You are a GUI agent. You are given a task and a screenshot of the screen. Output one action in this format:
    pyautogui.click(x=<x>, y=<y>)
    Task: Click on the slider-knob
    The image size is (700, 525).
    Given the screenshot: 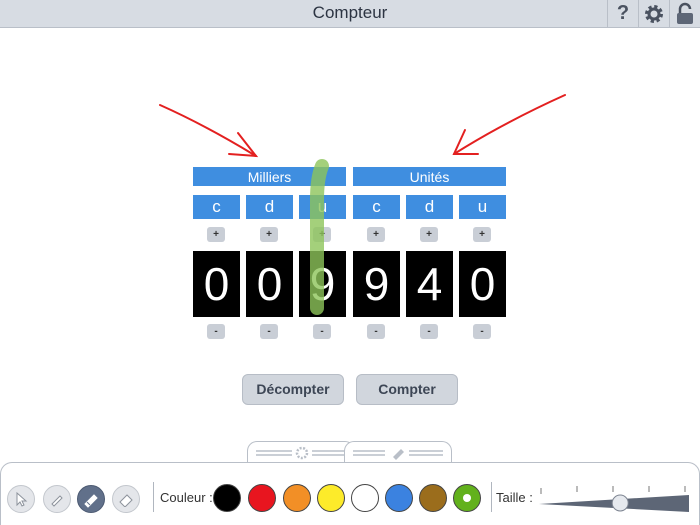 What is the action you would take?
    pyautogui.click(x=620, y=503)
    